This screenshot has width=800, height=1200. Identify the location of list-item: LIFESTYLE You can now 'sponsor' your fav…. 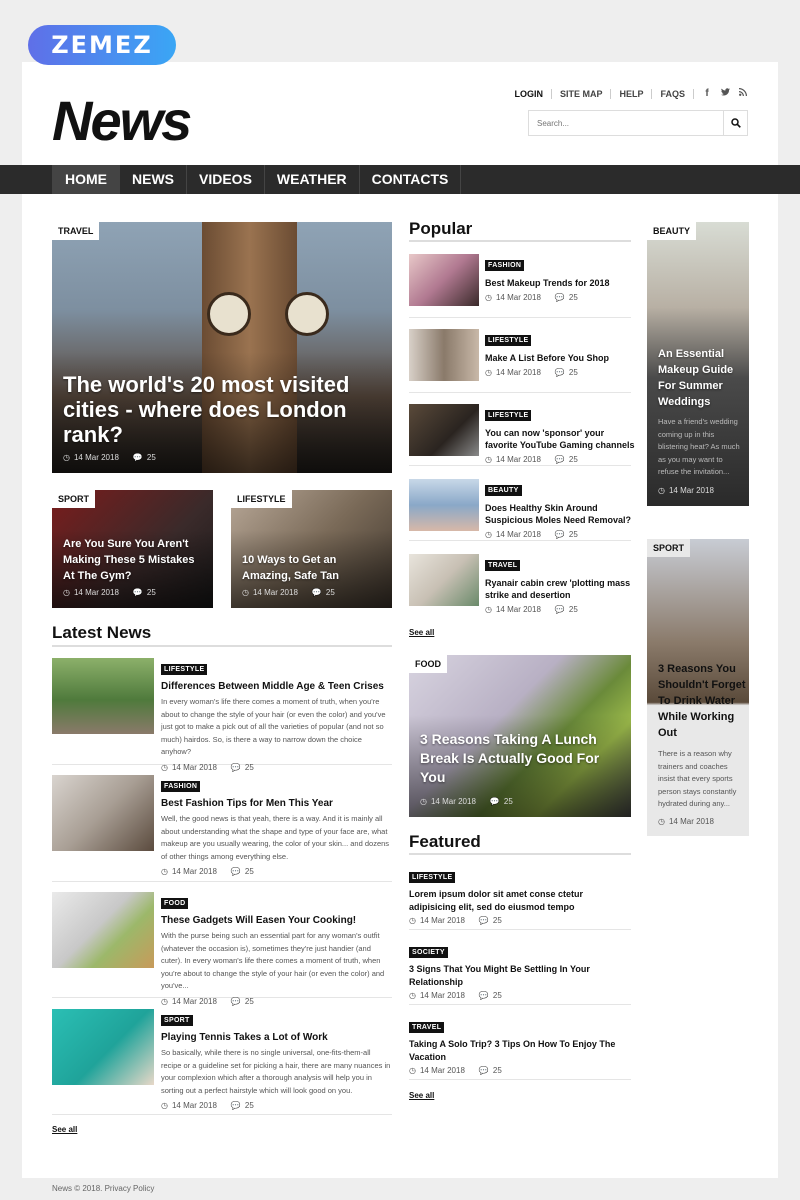
(522, 435).